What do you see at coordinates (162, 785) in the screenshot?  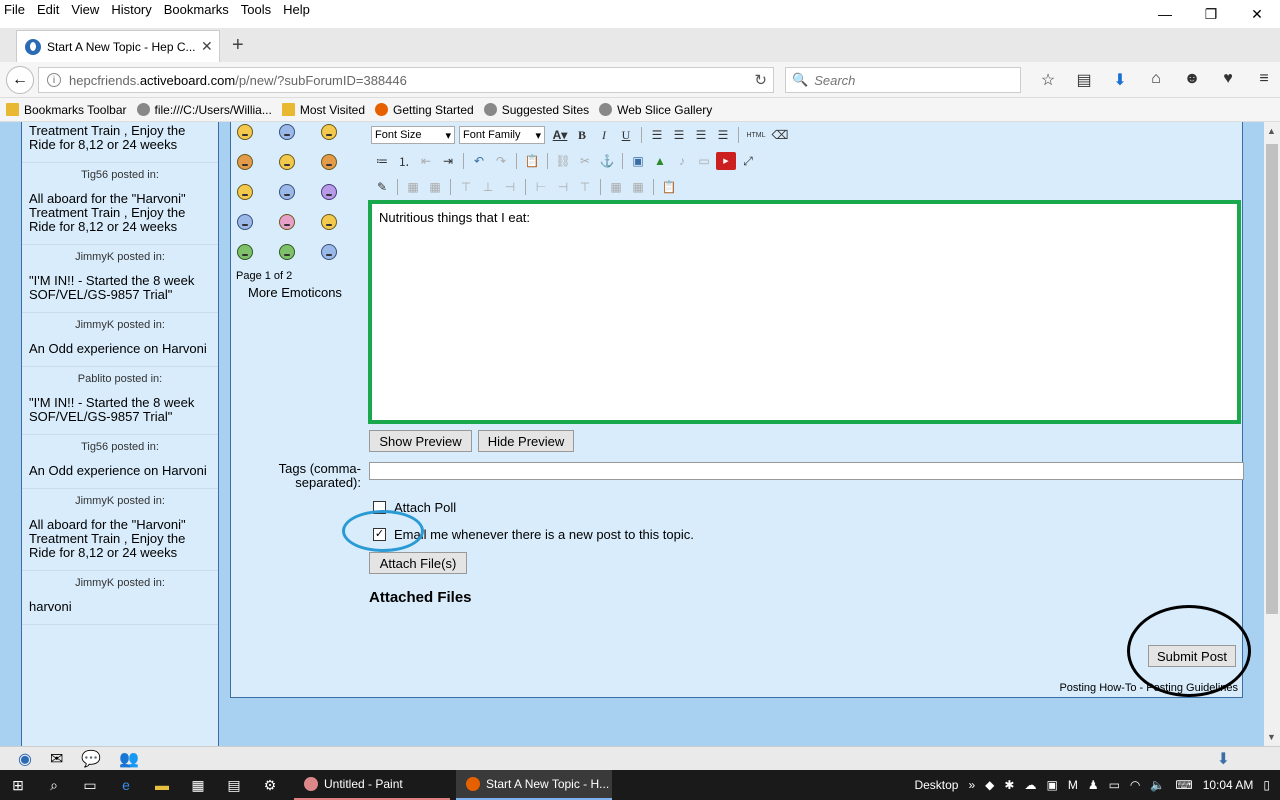 I see `file-explorer-icon: ▬` at bounding box center [162, 785].